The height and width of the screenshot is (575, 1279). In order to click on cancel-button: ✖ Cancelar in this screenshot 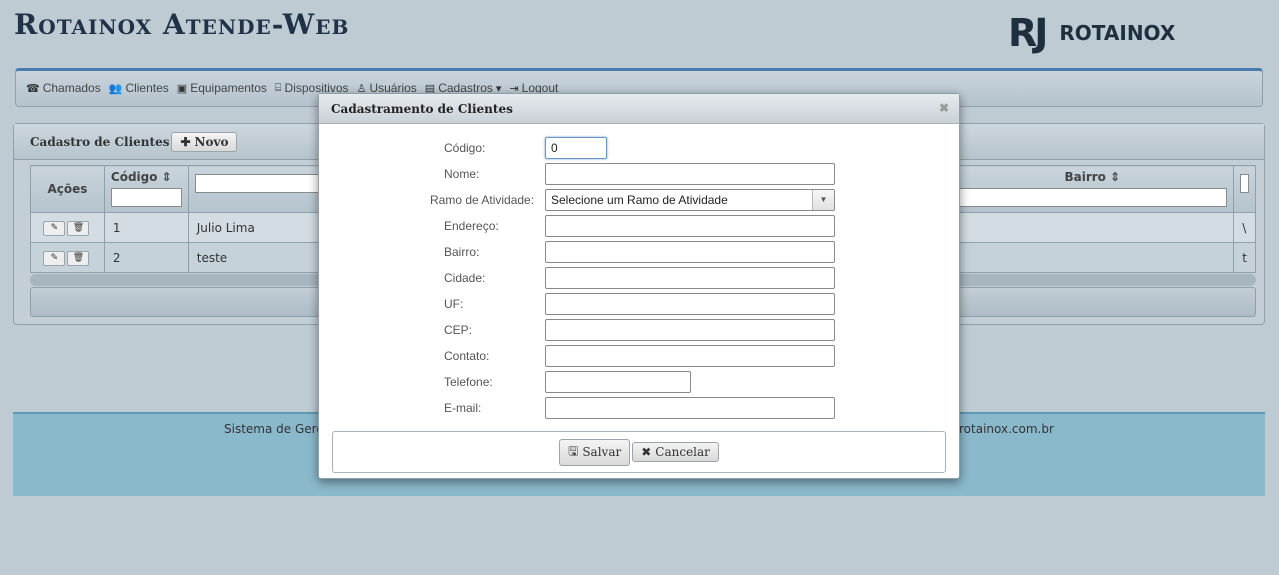, I will do `click(675, 452)`.